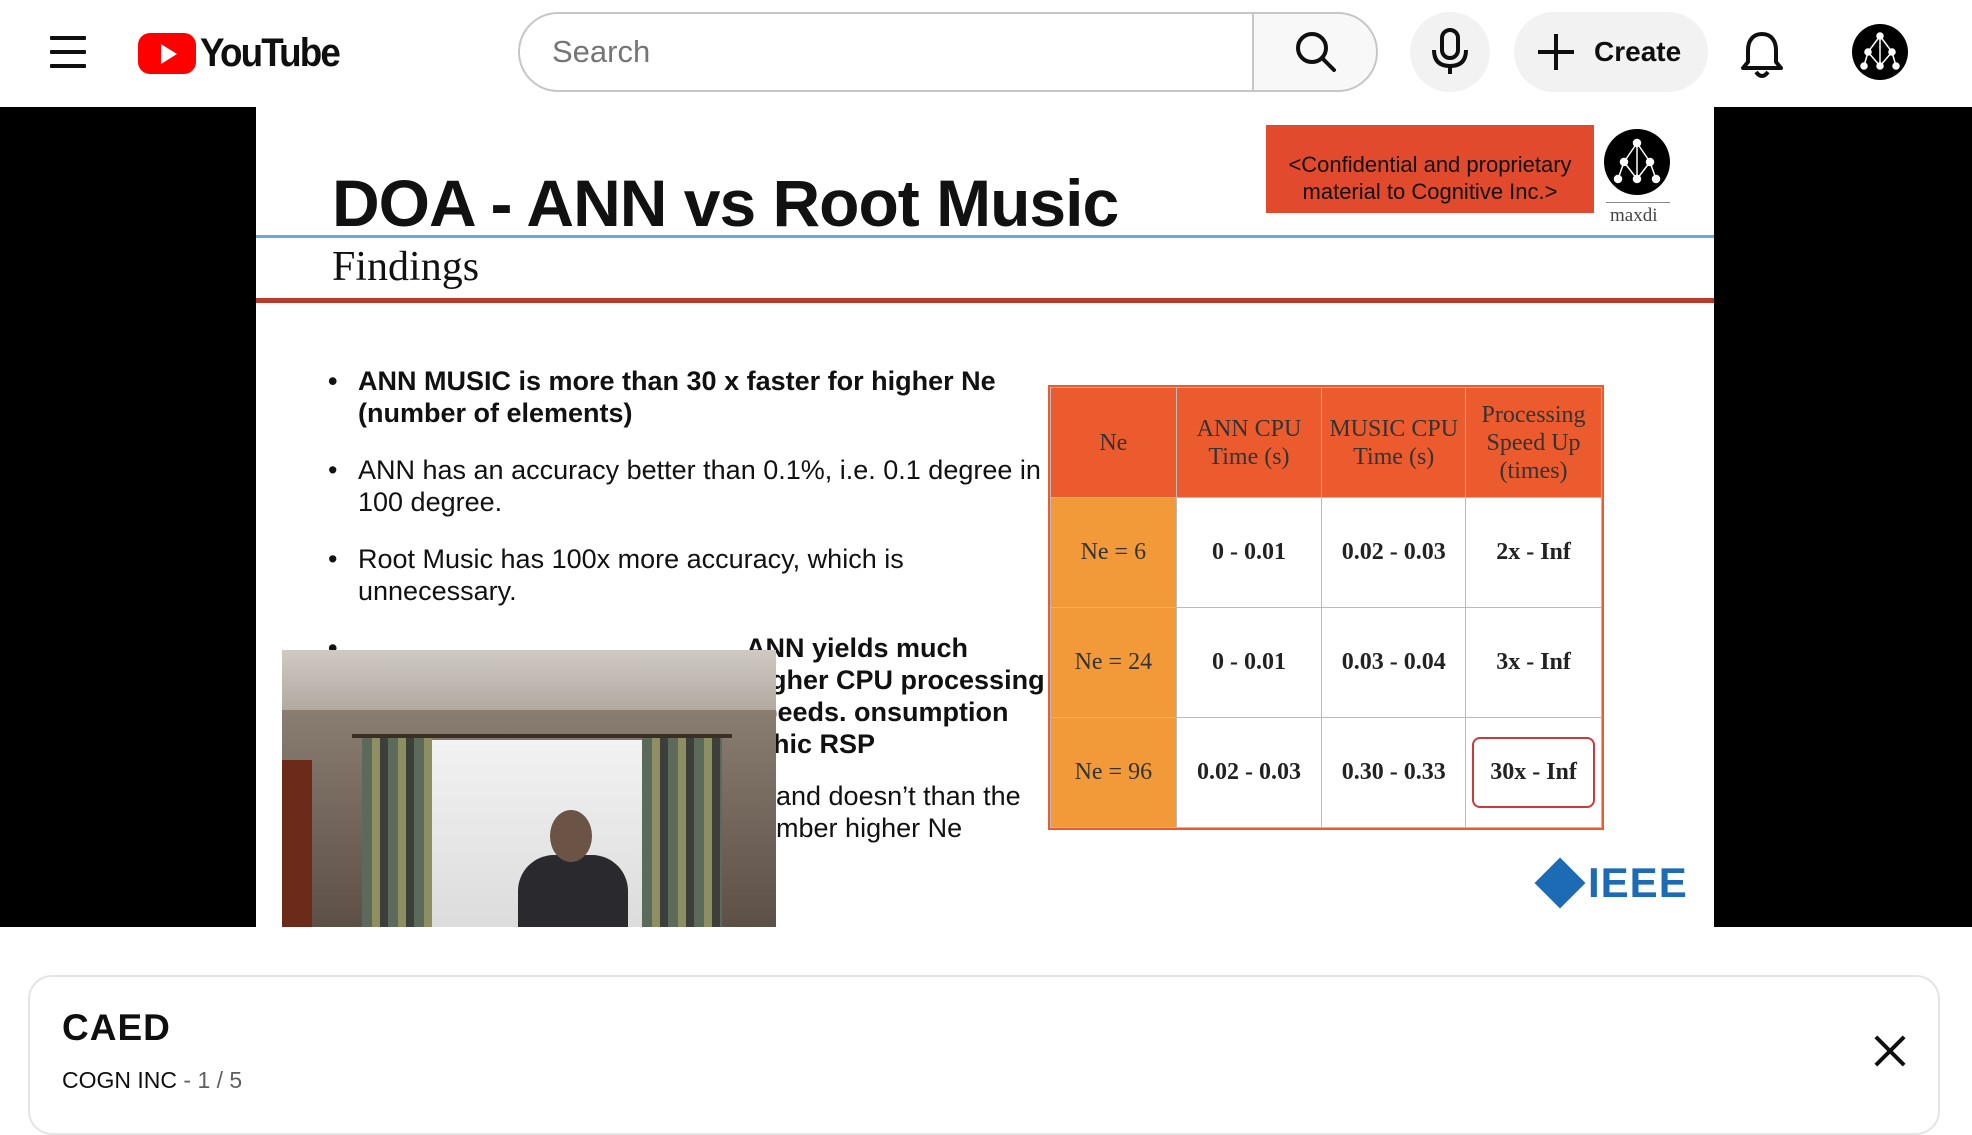 This screenshot has height=1135, width=1972. I want to click on table-header: Ne, so click(1113, 442).